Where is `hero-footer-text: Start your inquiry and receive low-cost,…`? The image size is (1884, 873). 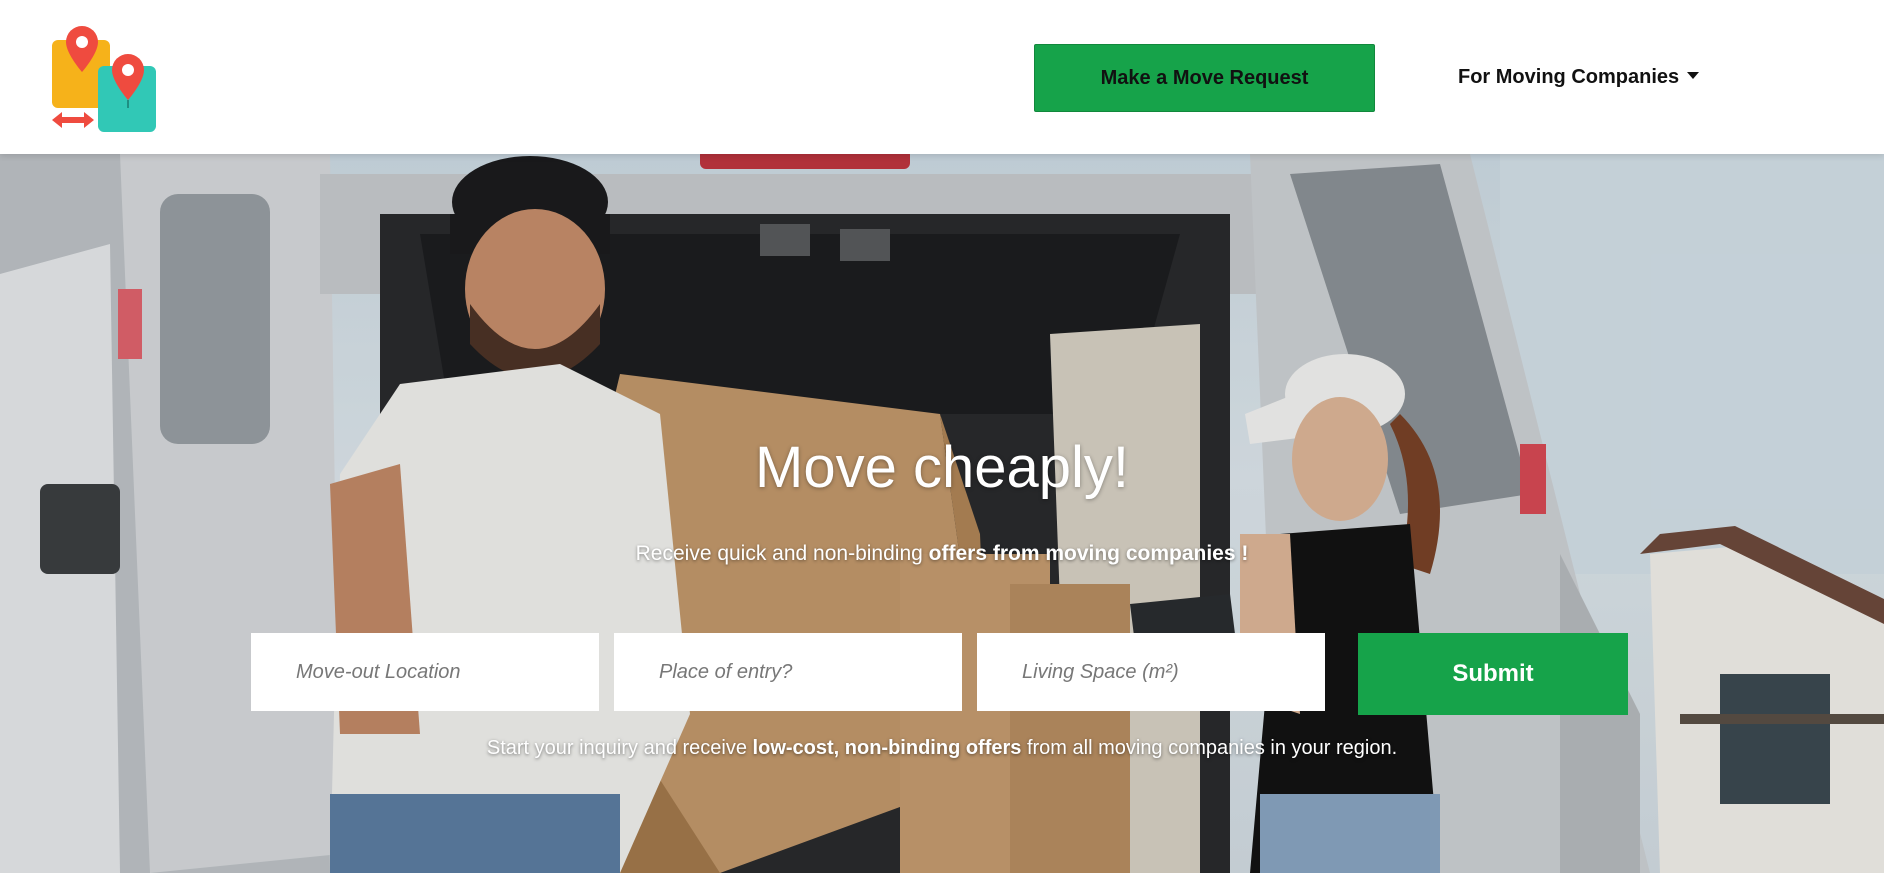
hero-footer-text: Start your inquiry and receive low-cost,… is located at coordinates (942, 748).